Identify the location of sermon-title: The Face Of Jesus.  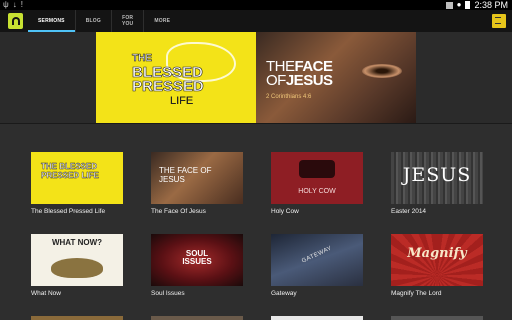
(178, 211).